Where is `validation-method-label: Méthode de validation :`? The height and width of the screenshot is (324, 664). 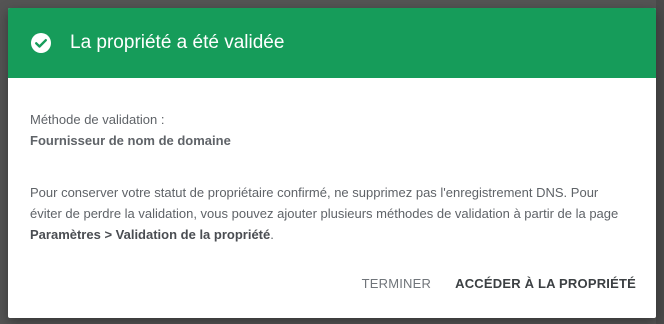 validation-method-label: Méthode de validation : is located at coordinates (97, 119).